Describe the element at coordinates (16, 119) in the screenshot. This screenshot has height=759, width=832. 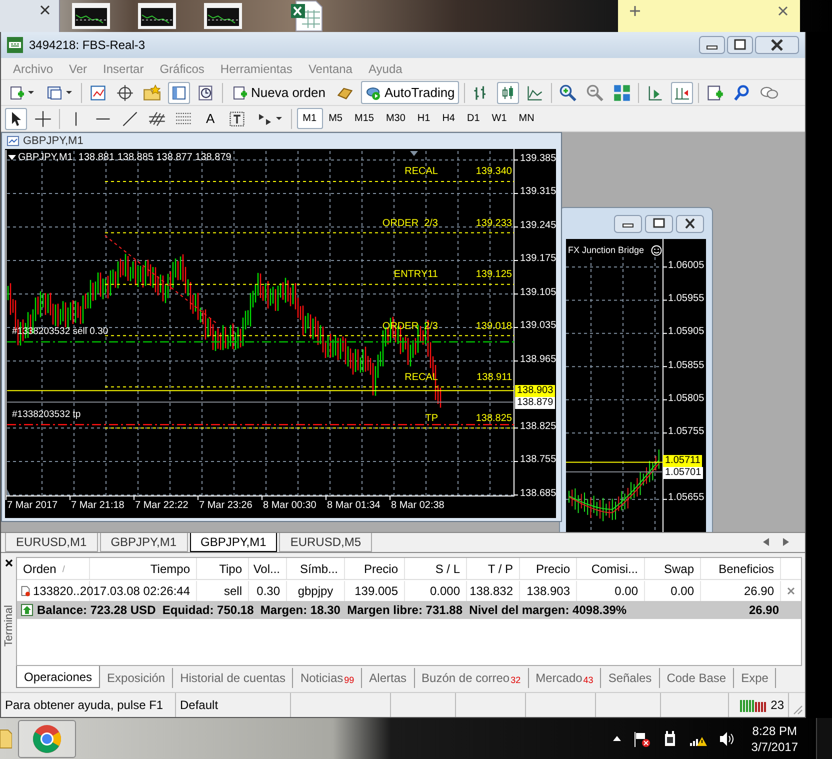
I see `cursor-icon` at that location.